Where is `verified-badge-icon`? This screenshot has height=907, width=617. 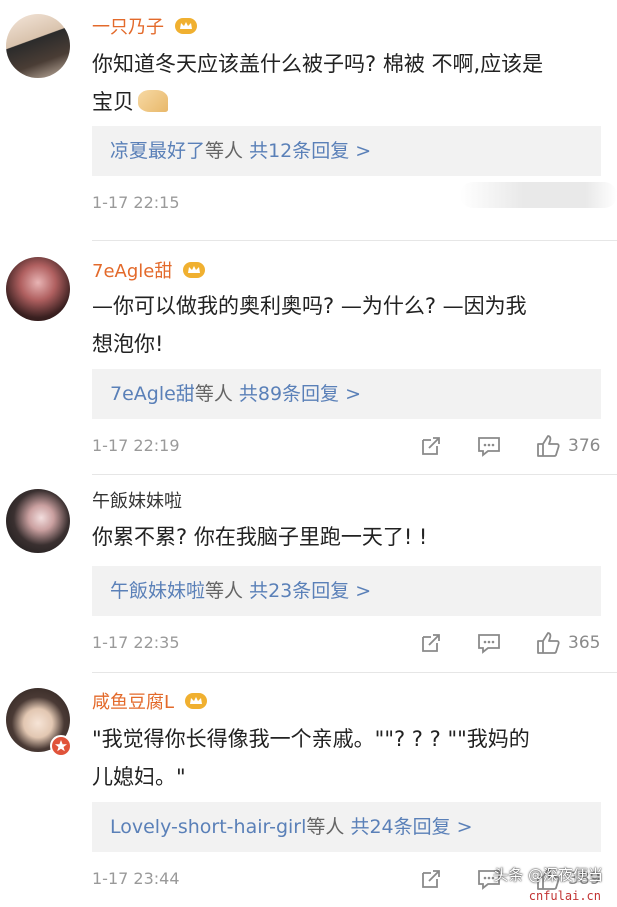 verified-badge-icon is located at coordinates (61, 746).